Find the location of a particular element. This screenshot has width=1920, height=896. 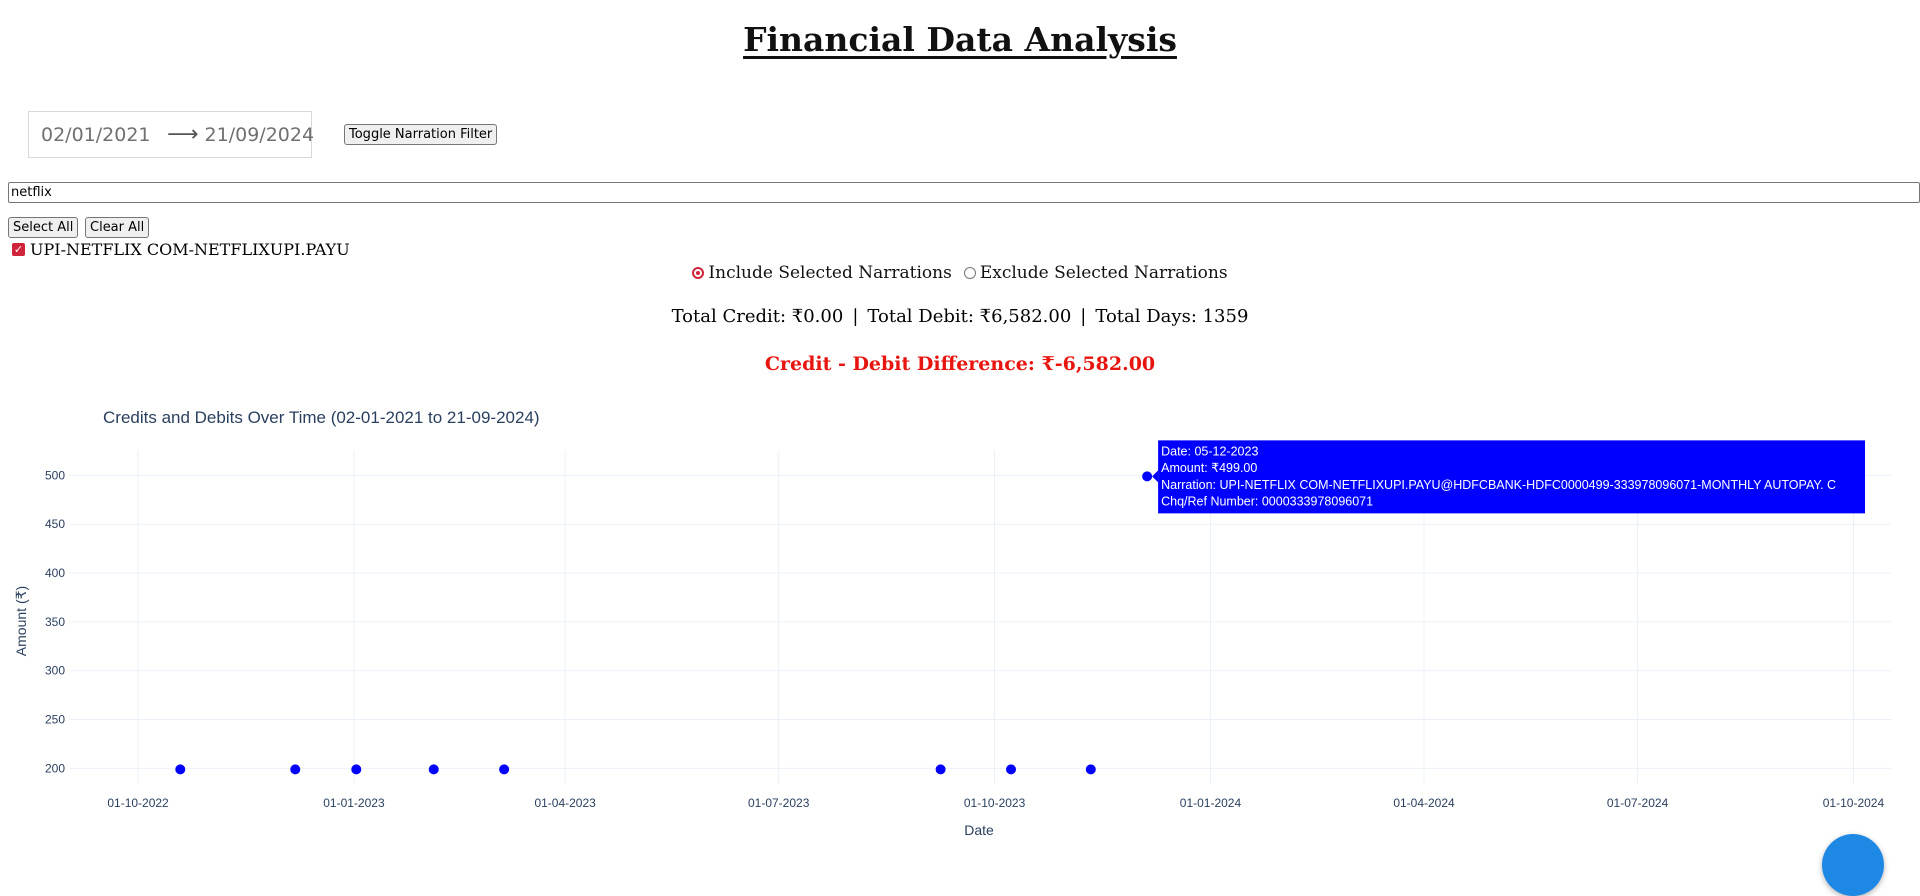

x-tick-label: 01-01-2023 is located at coordinates (354, 803).